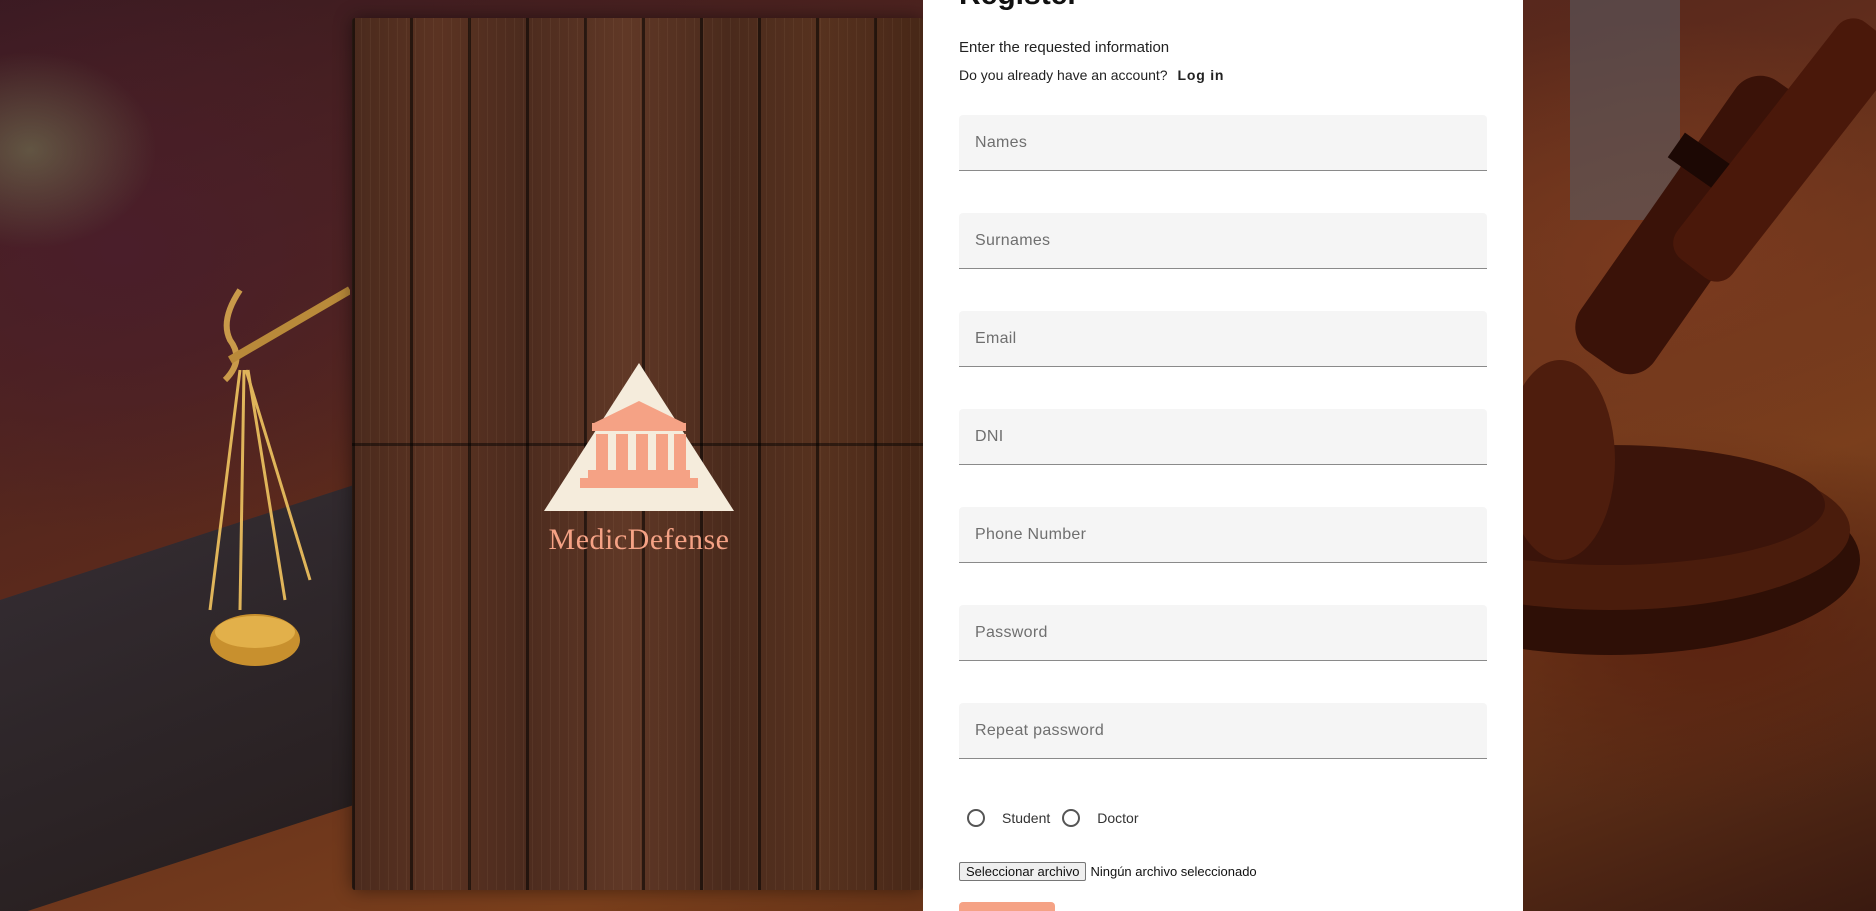  Describe the element at coordinates (1064, 47) in the screenshot. I see `form-subtitle: Enter the requested information` at that location.